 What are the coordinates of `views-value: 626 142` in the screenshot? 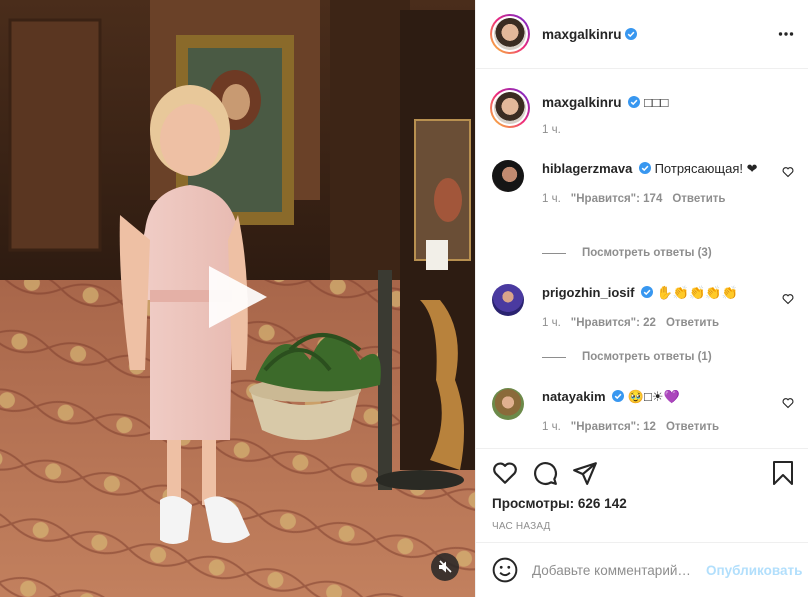 It's located at (602, 503).